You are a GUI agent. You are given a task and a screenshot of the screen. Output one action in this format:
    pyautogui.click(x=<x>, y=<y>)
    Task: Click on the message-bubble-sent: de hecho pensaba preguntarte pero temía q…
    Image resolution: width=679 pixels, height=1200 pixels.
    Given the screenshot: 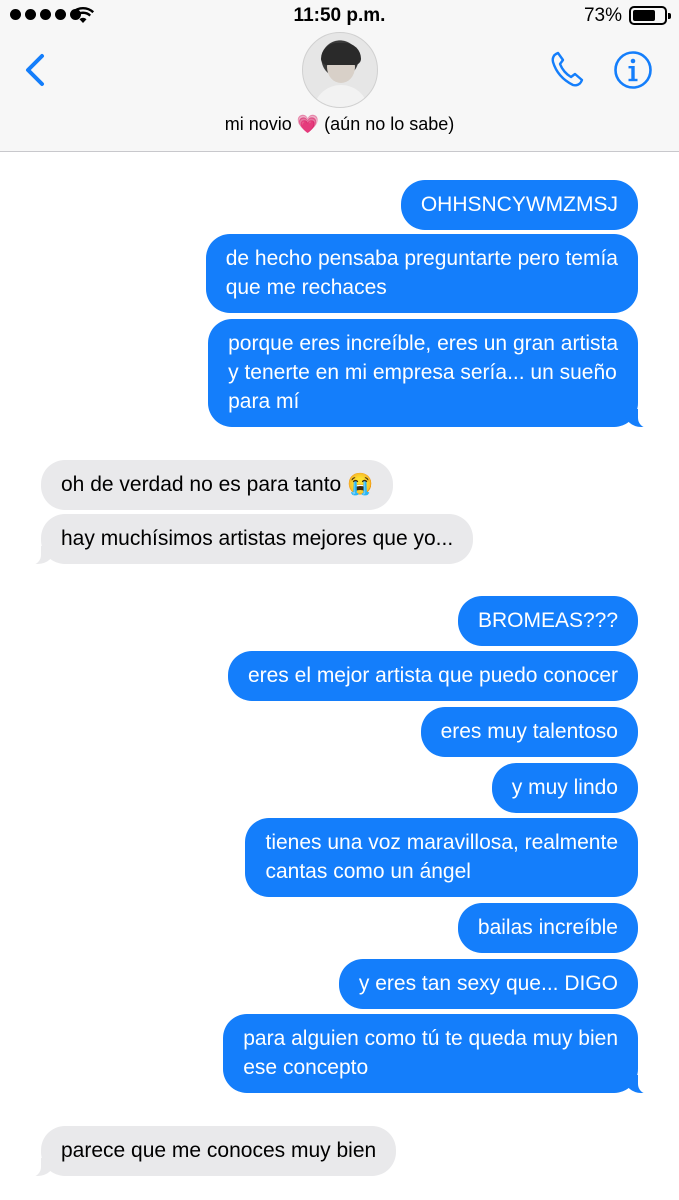 What is the action you would take?
    pyautogui.click(x=421, y=273)
    